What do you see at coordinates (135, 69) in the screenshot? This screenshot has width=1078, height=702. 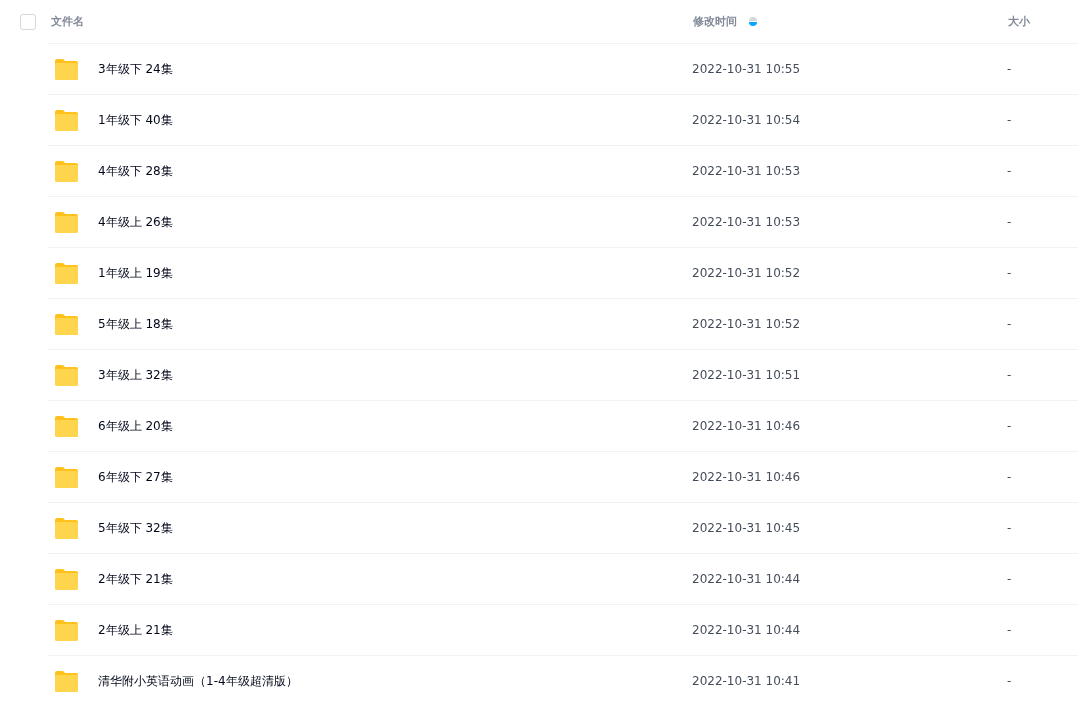 I see `folder-name: 3年级下 24集` at bounding box center [135, 69].